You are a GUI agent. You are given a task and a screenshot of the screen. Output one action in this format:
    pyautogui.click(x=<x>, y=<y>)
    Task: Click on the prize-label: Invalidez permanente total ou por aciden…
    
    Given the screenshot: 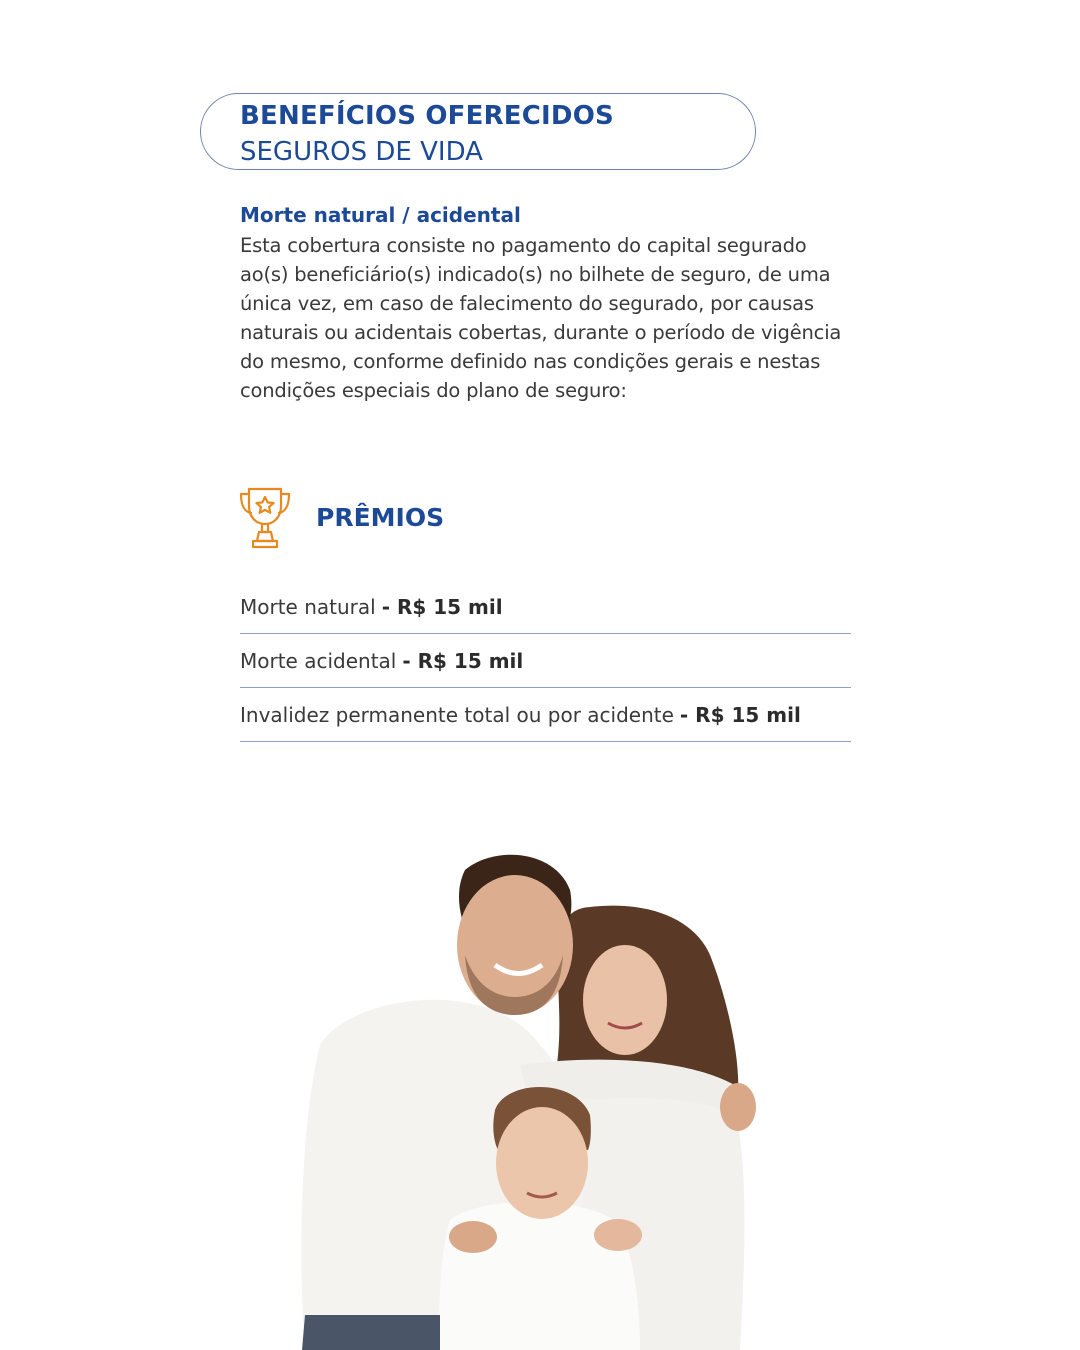 What is the action you would take?
    pyautogui.click(x=457, y=714)
    